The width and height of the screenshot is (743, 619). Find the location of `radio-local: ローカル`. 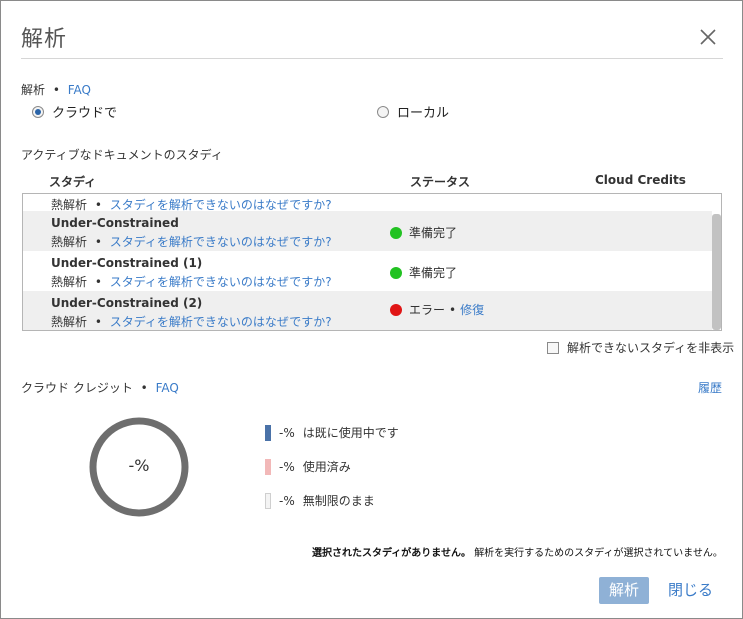

radio-local: ローカル is located at coordinates (413, 111).